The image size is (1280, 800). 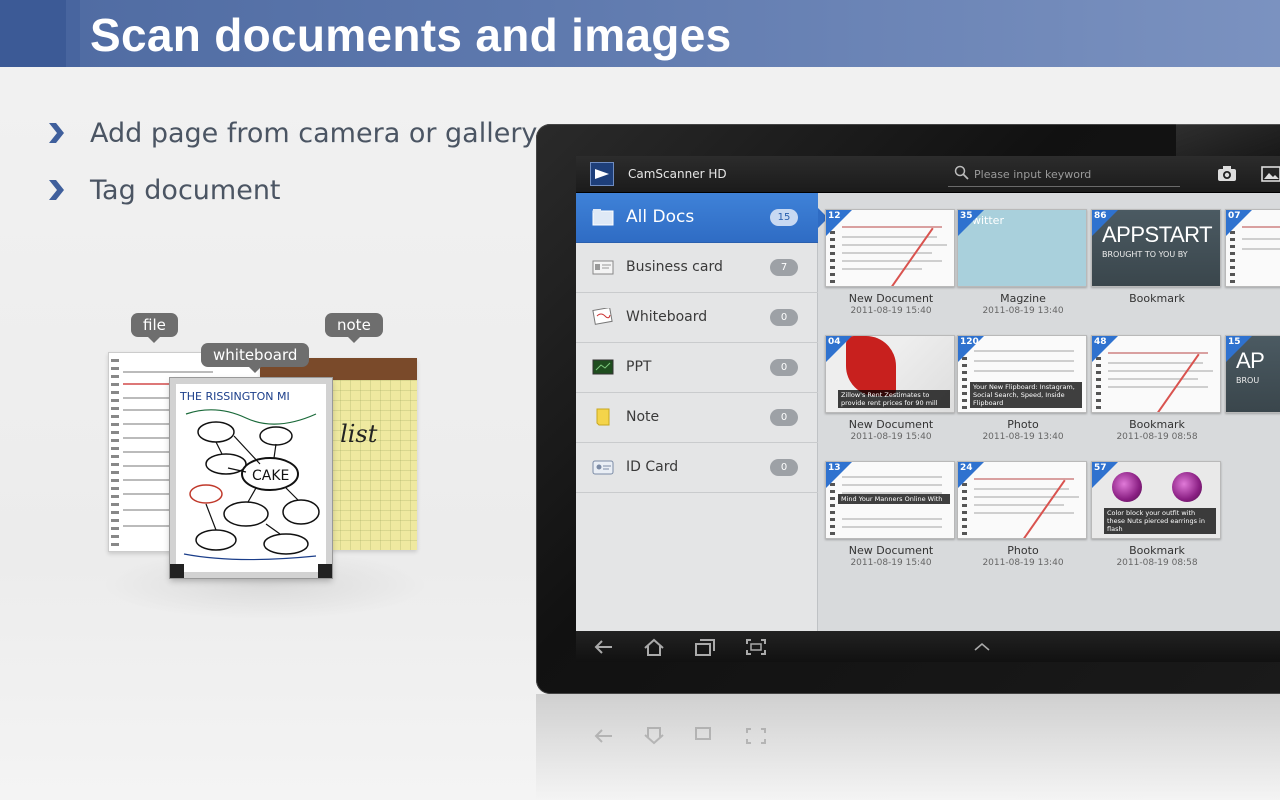 What do you see at coordinates (1156, 248) in the screenshot?
I see `document-thumbnail: APPSTART BROUGHT TO YOU BY 86` at bounding box center [1156, 248].